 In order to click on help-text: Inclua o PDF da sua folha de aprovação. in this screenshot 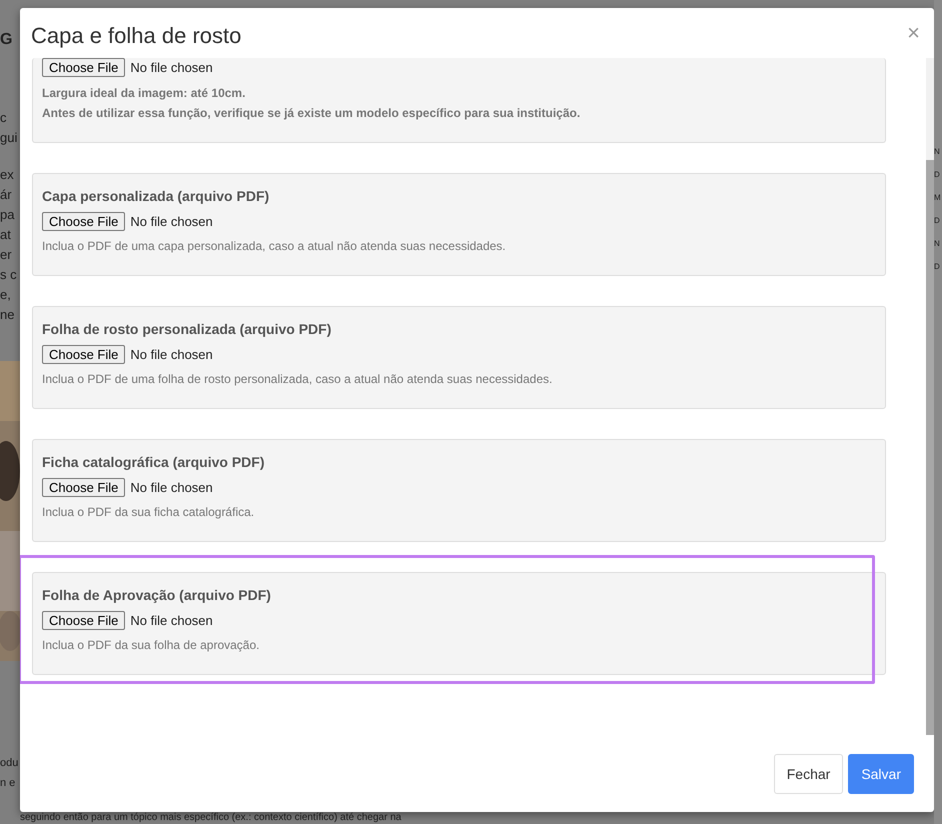, I will do `click(151, 645)`.